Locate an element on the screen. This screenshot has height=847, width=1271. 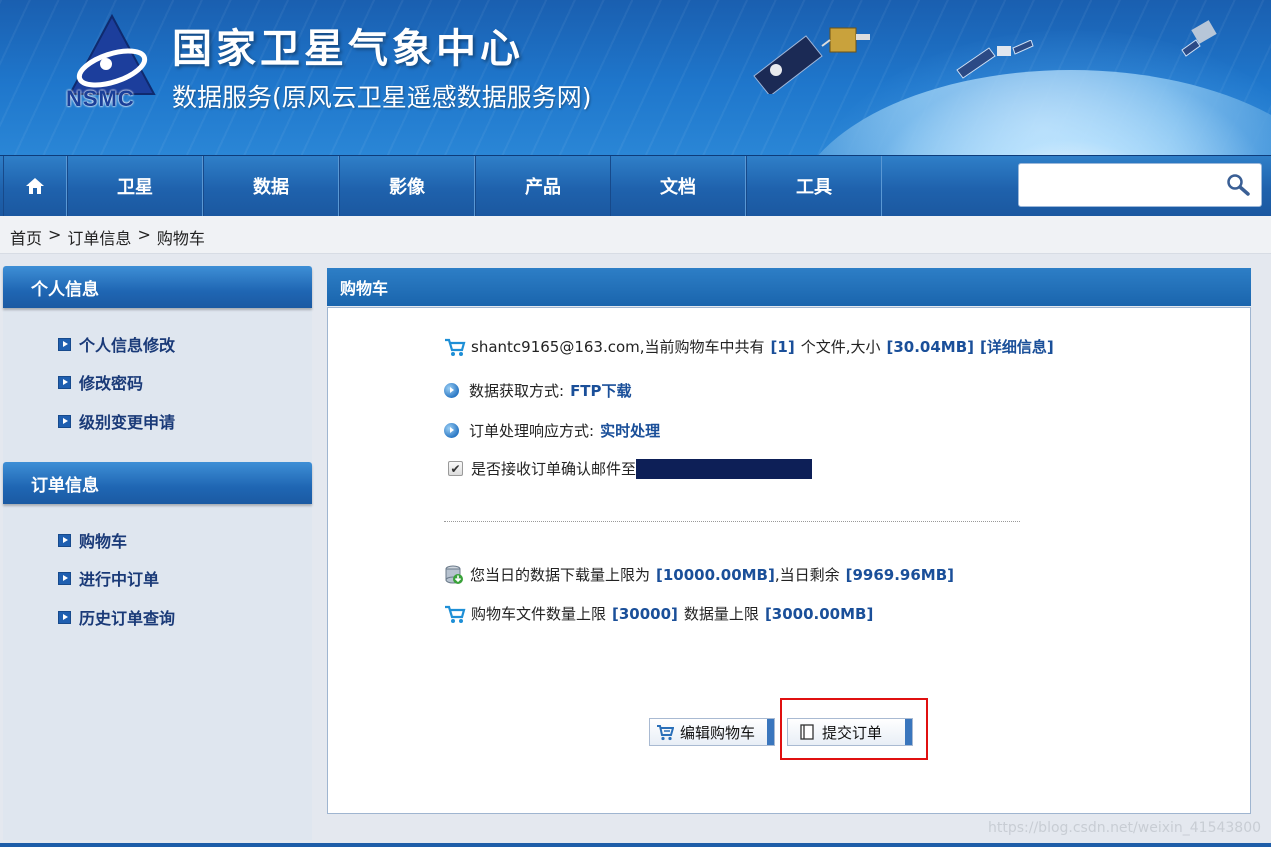
nav-imagery: 影像 is located at coordinates (407, 186).